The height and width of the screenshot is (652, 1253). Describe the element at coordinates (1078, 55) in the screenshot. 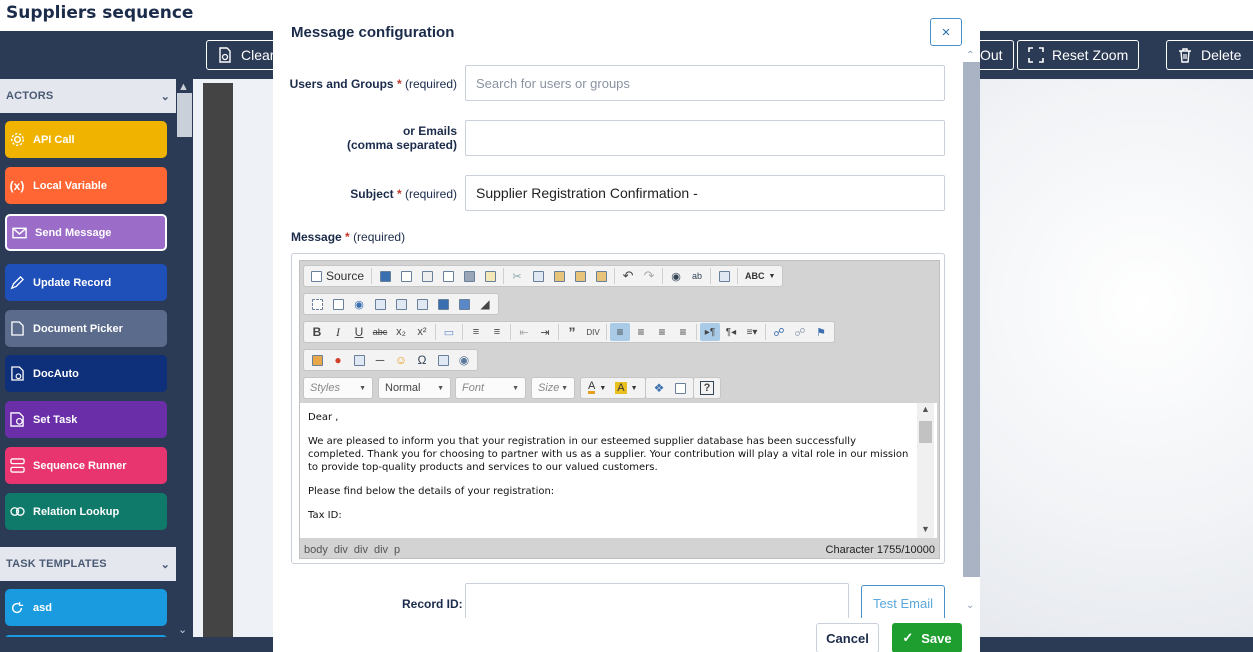

I see `reset-zoom-button: Reset Zoom` at that location.